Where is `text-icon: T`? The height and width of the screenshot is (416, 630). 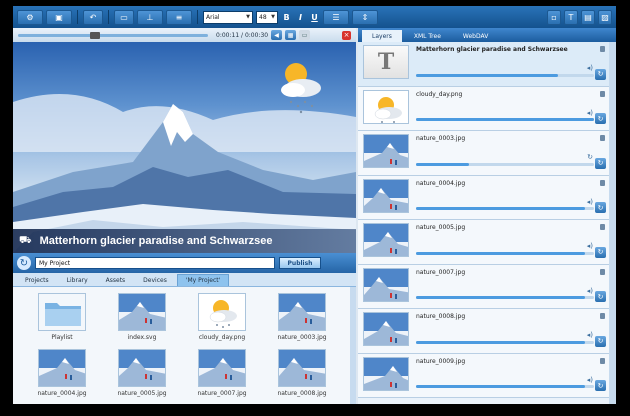 text-icon: T is located at coordinates (571, 17).